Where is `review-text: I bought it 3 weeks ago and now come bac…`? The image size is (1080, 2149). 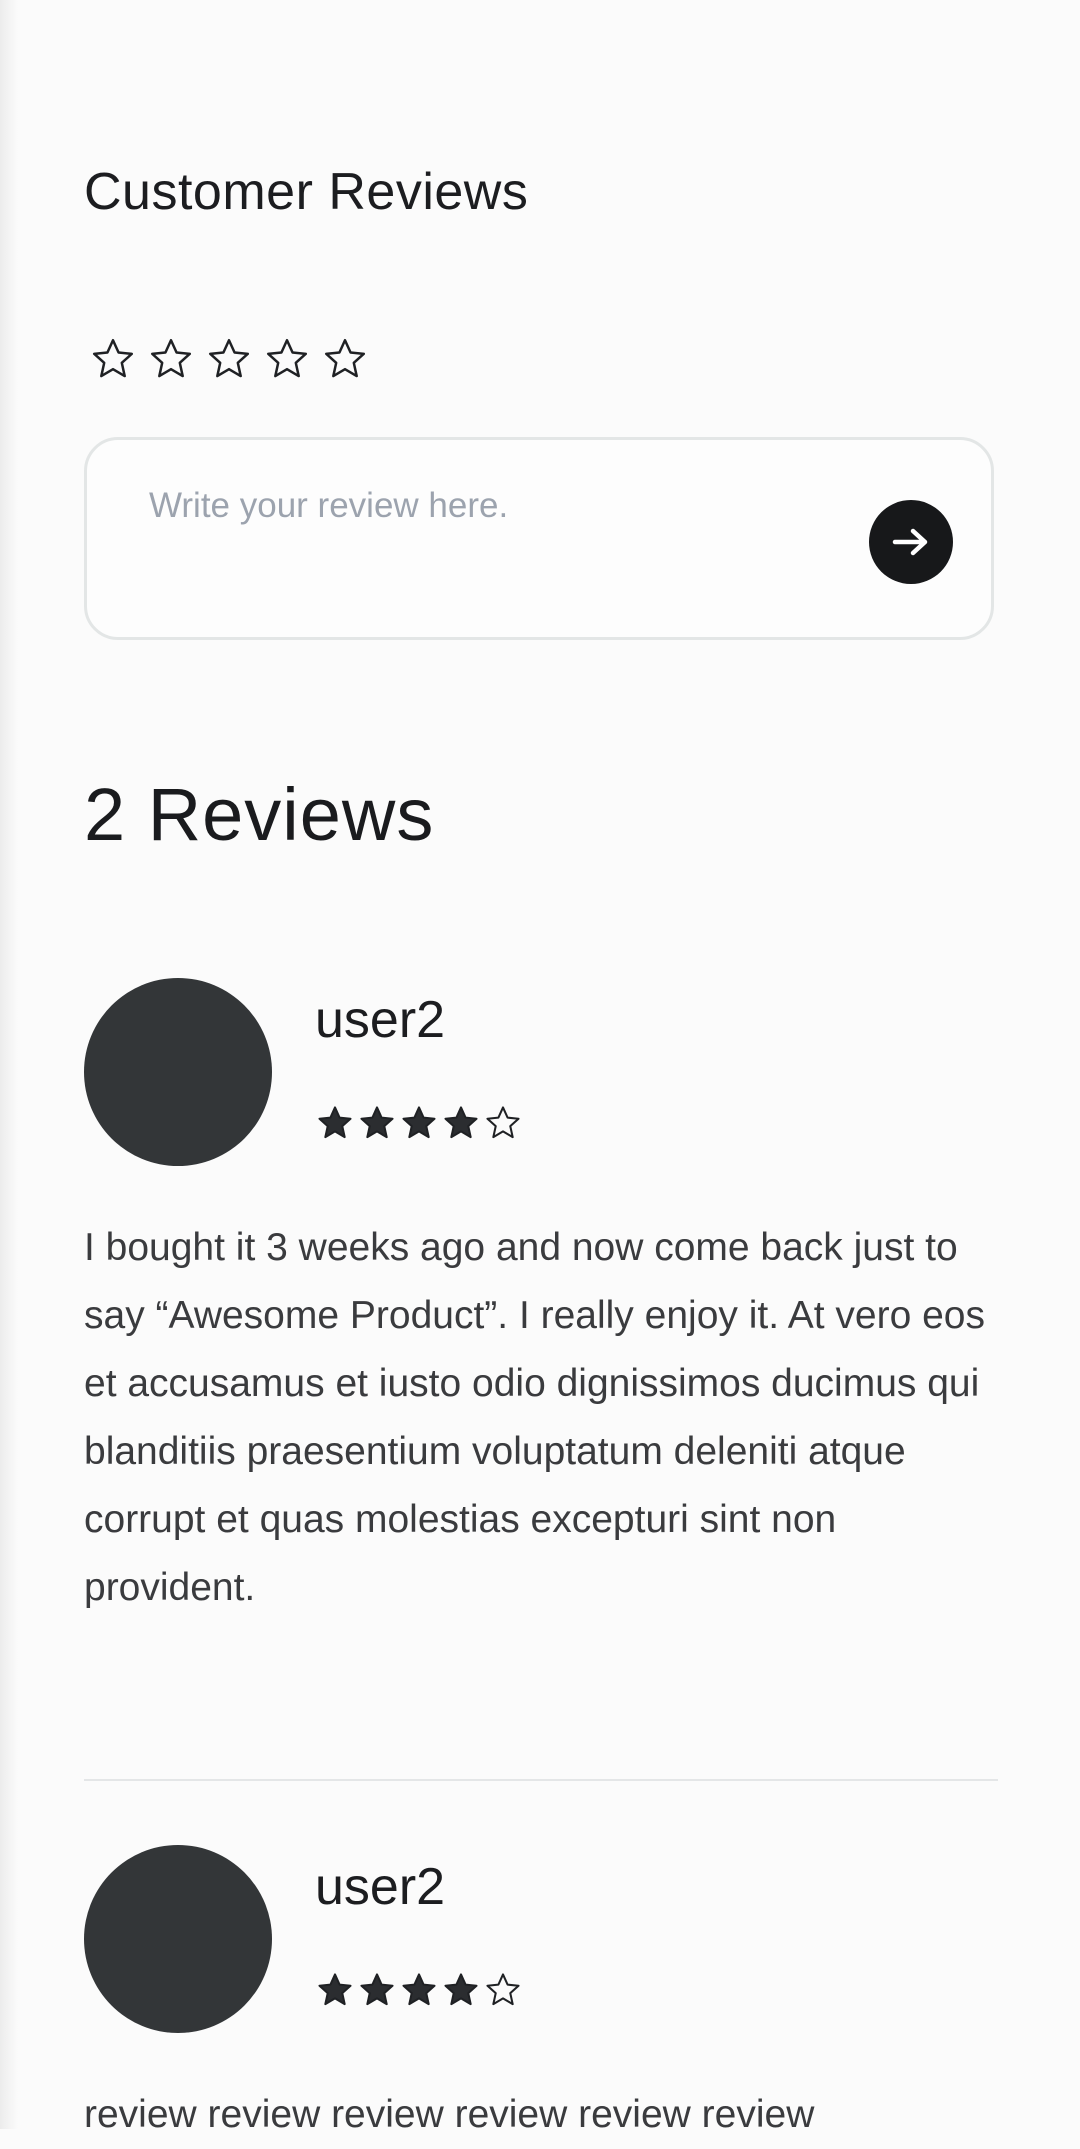 review-text: I bought it 3 weeks ago and now come bac… is located at coordinates (534, 1417).